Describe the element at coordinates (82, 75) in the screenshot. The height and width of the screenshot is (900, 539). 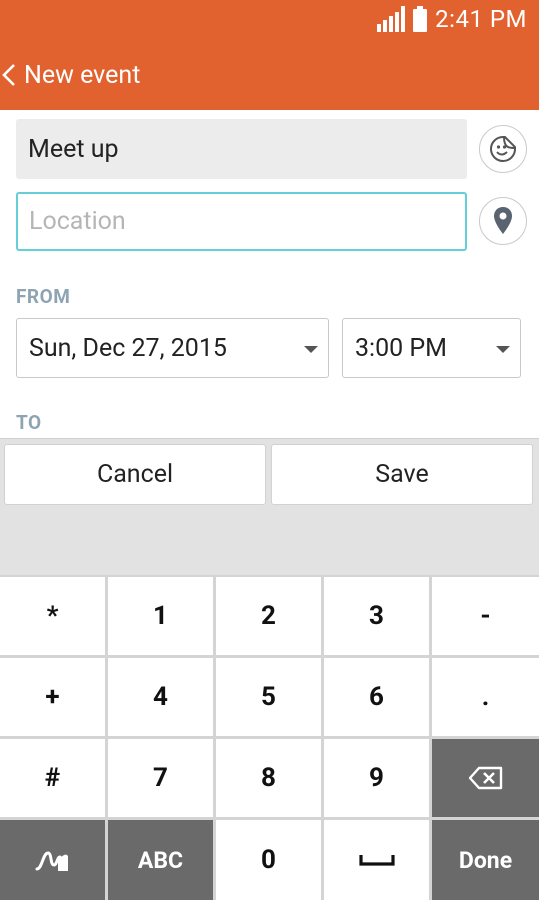
I see `page-title: New event` at that location.